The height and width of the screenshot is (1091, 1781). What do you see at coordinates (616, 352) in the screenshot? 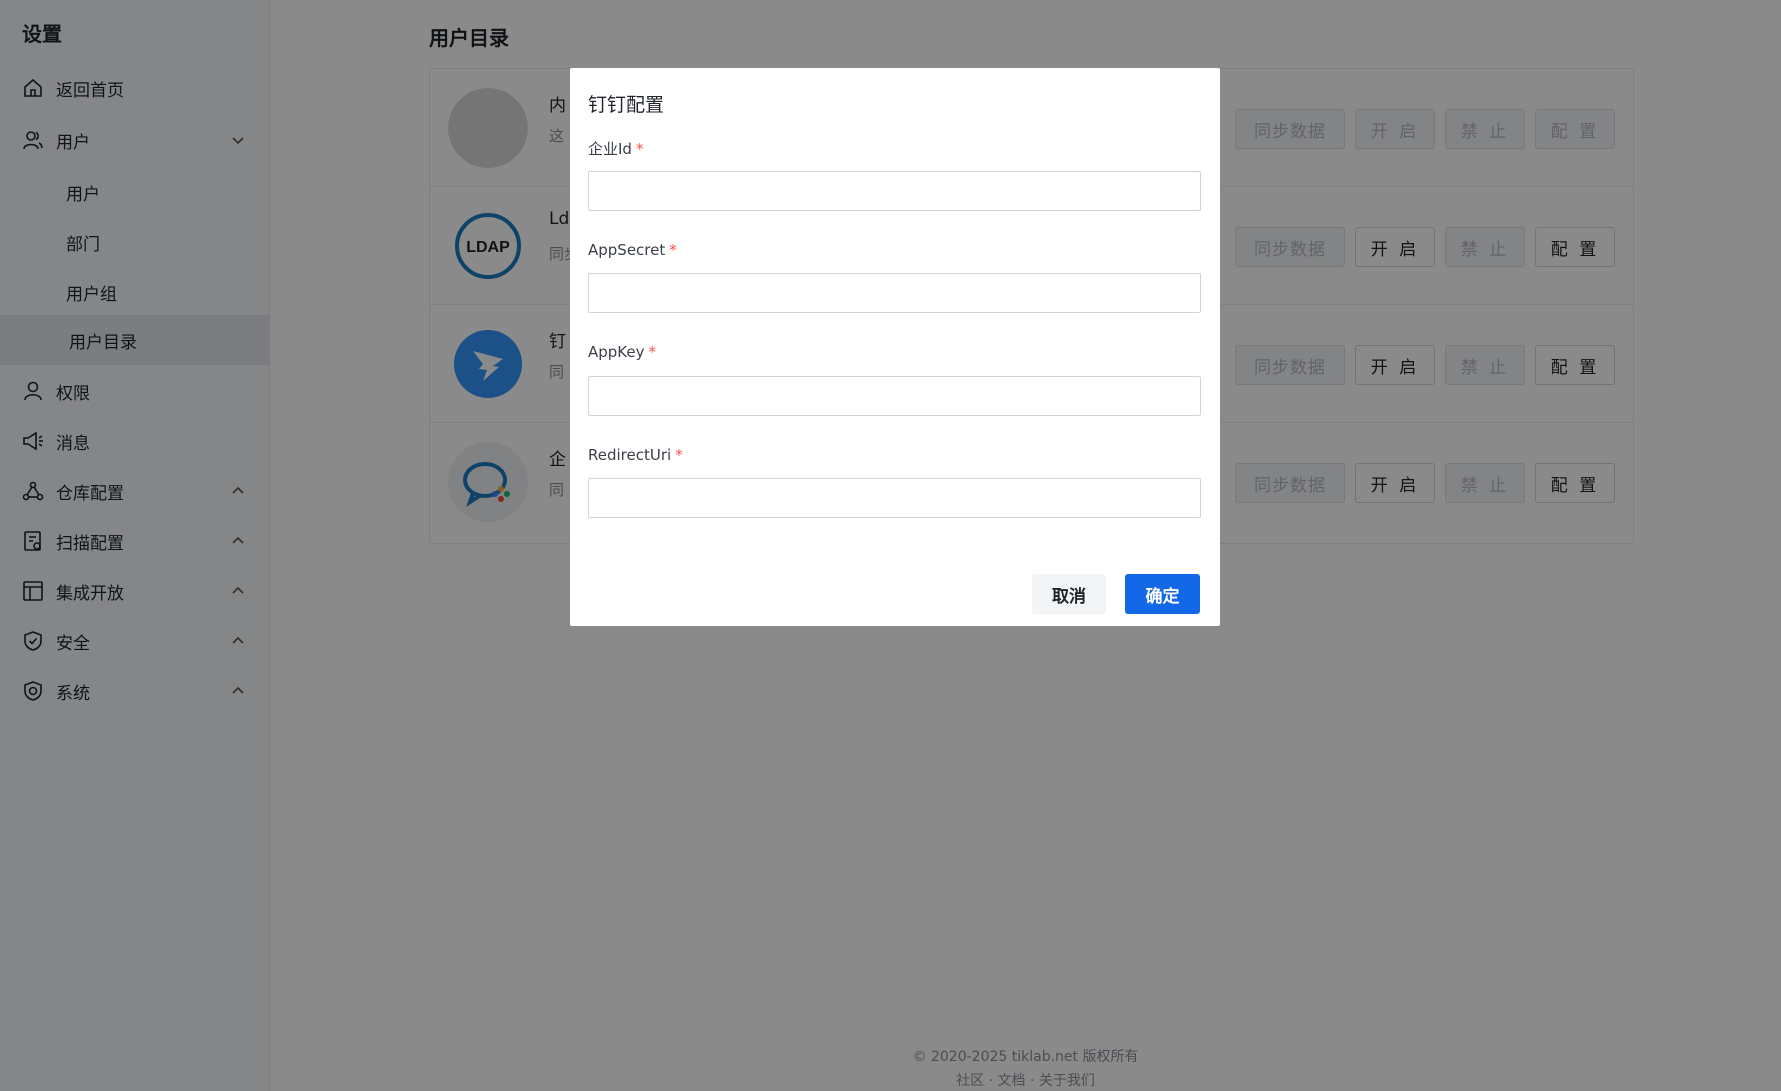
I see `field-label-text: AppKey` at bounding box center [616, 352].